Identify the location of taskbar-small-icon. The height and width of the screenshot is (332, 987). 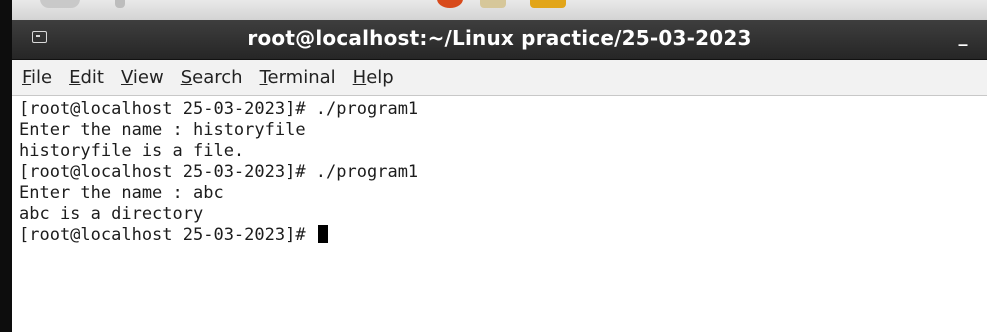
(120, 4).